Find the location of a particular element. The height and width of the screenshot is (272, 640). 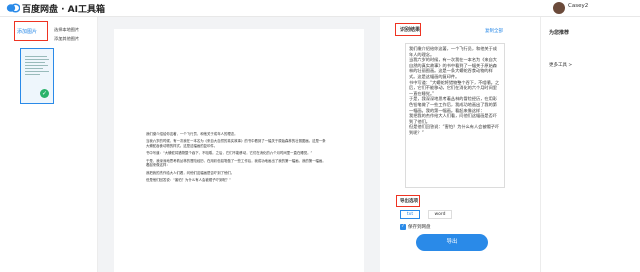

recommend-header: 为您推荐 is located at coordinates (559, 33).